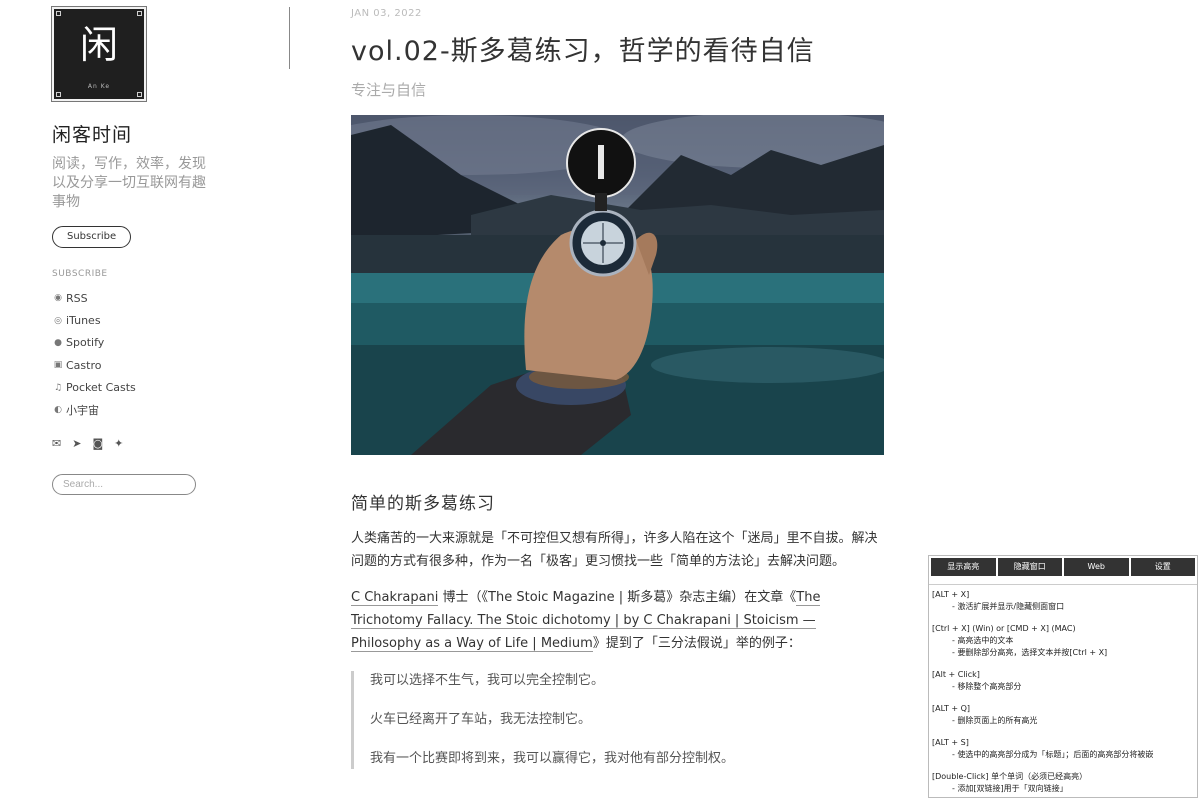  Describe the element at coordinates (98, 45) in the screenshot. I see `logo-glyph: 闲` at that location.